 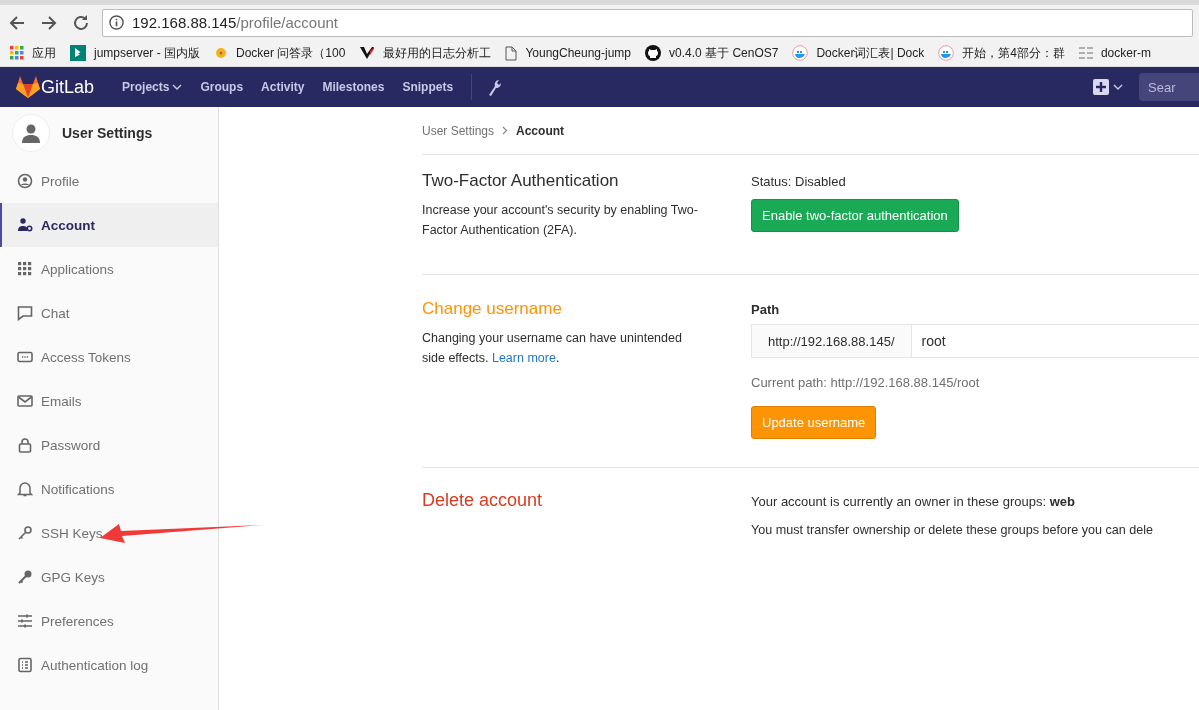 What do you see at coordinates (1169, 87) in the screenshot?
I see `search-field: Sear` at bounding box center [1169, 87].